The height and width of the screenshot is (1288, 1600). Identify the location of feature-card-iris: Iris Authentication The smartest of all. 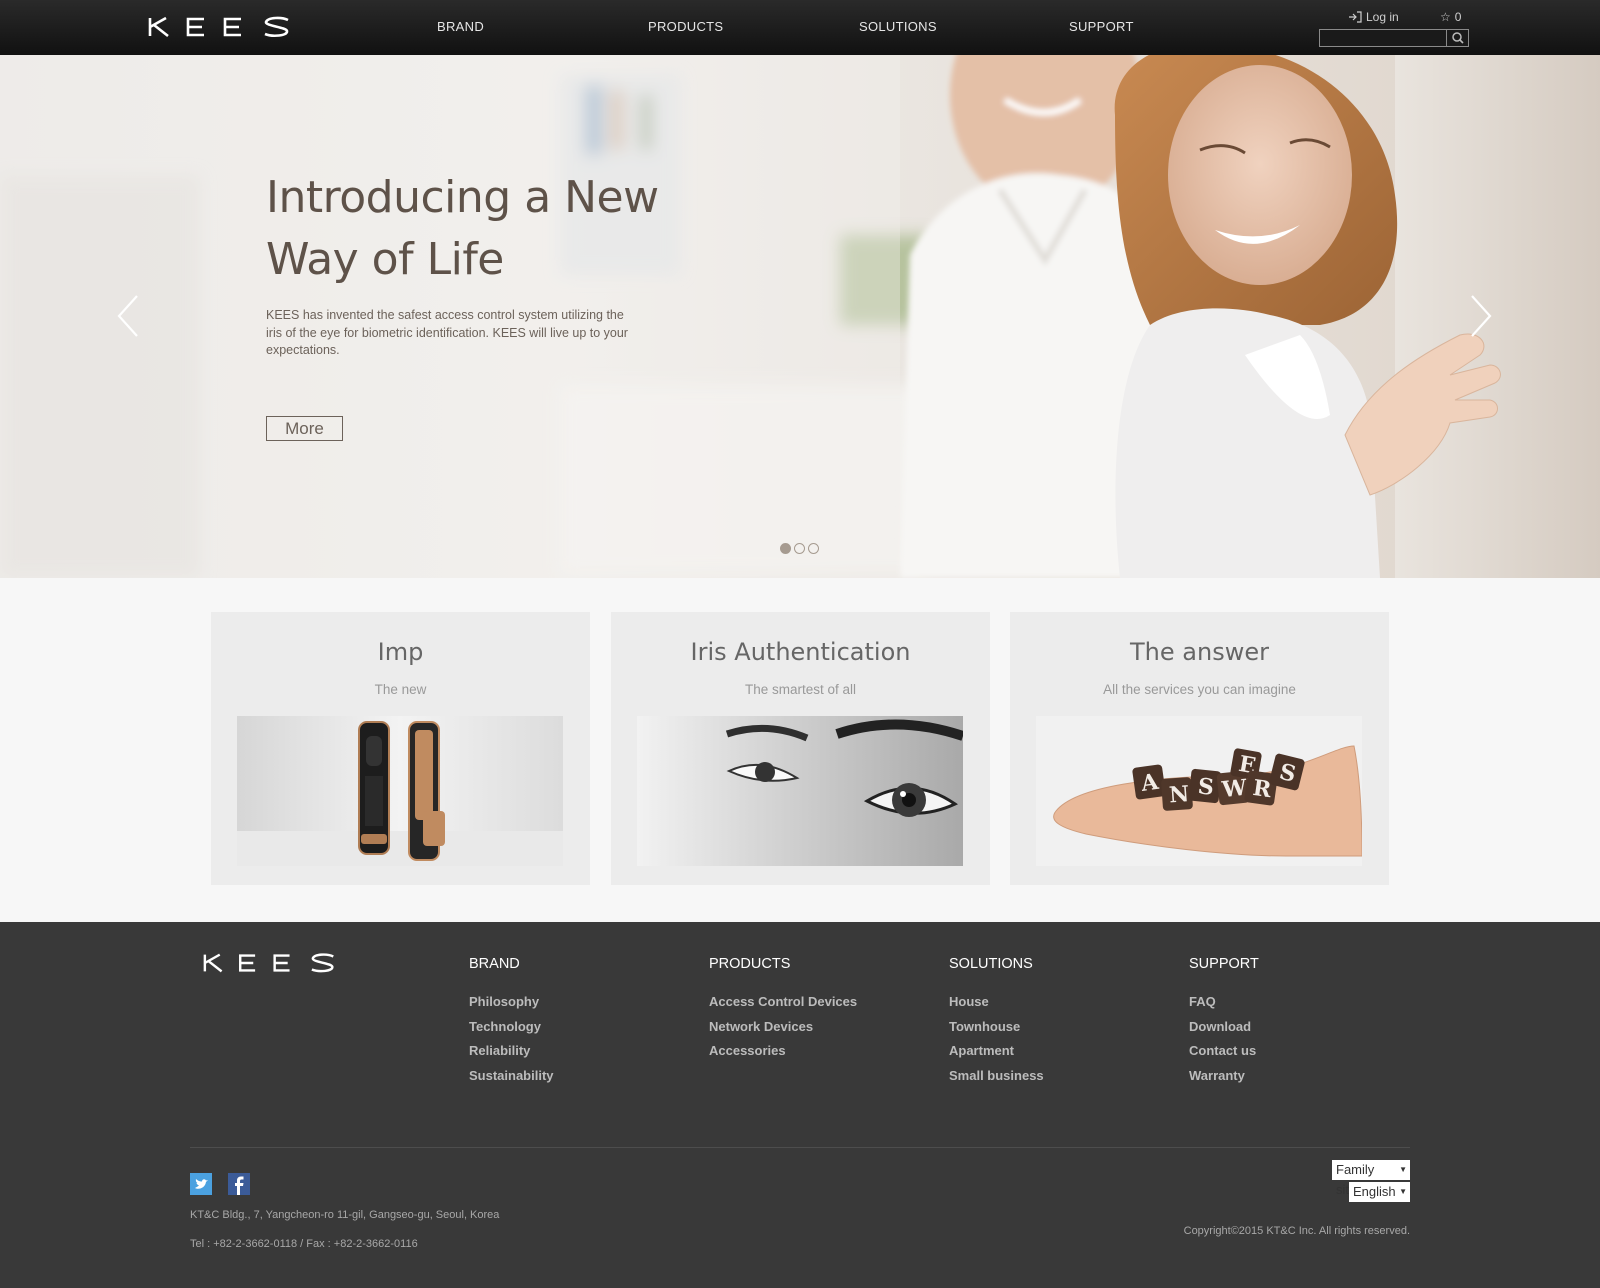
(800, 748).